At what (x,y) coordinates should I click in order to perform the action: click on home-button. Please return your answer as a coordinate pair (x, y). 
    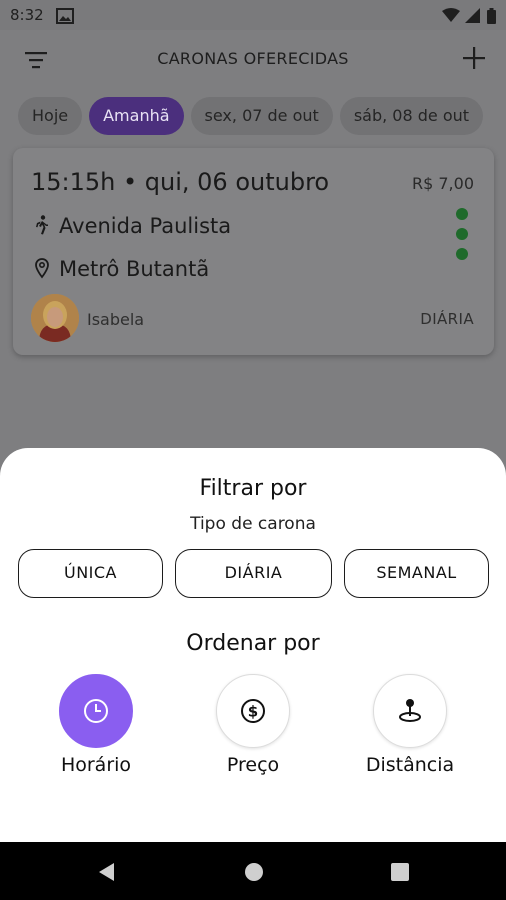
    Looking at the image, I should click on (254, 872).